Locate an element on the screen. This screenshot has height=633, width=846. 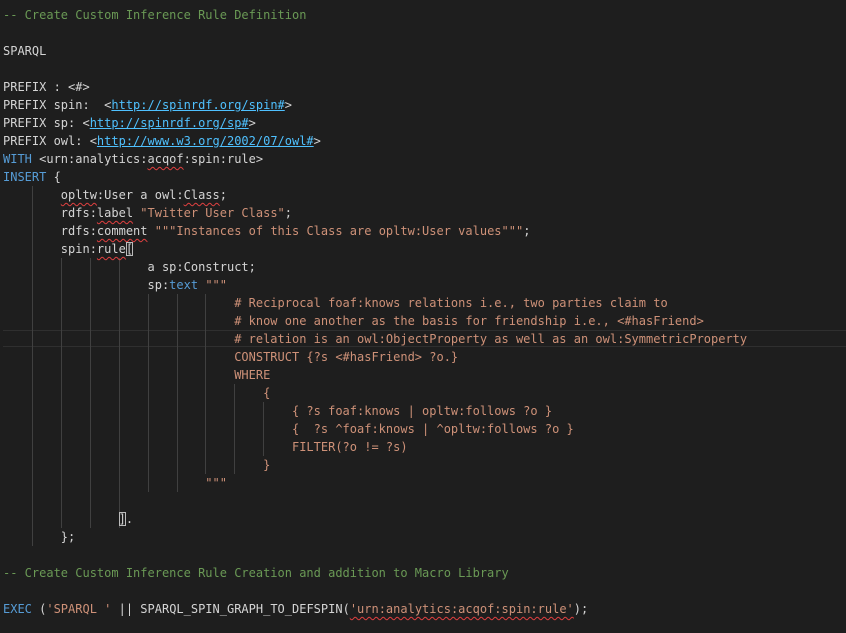
code-token: 'urn:analytics:acqof:spin:rule' is located at coordinates (461, 609).